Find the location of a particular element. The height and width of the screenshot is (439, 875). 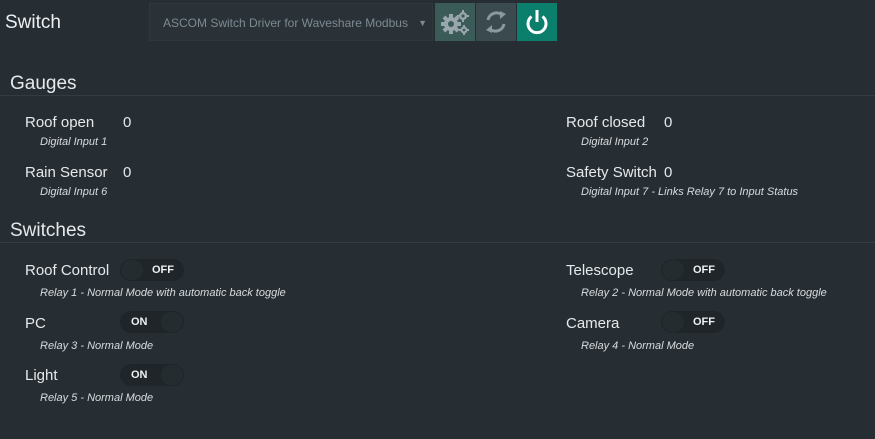

refresh-icon is located at coordinates (496, 22).